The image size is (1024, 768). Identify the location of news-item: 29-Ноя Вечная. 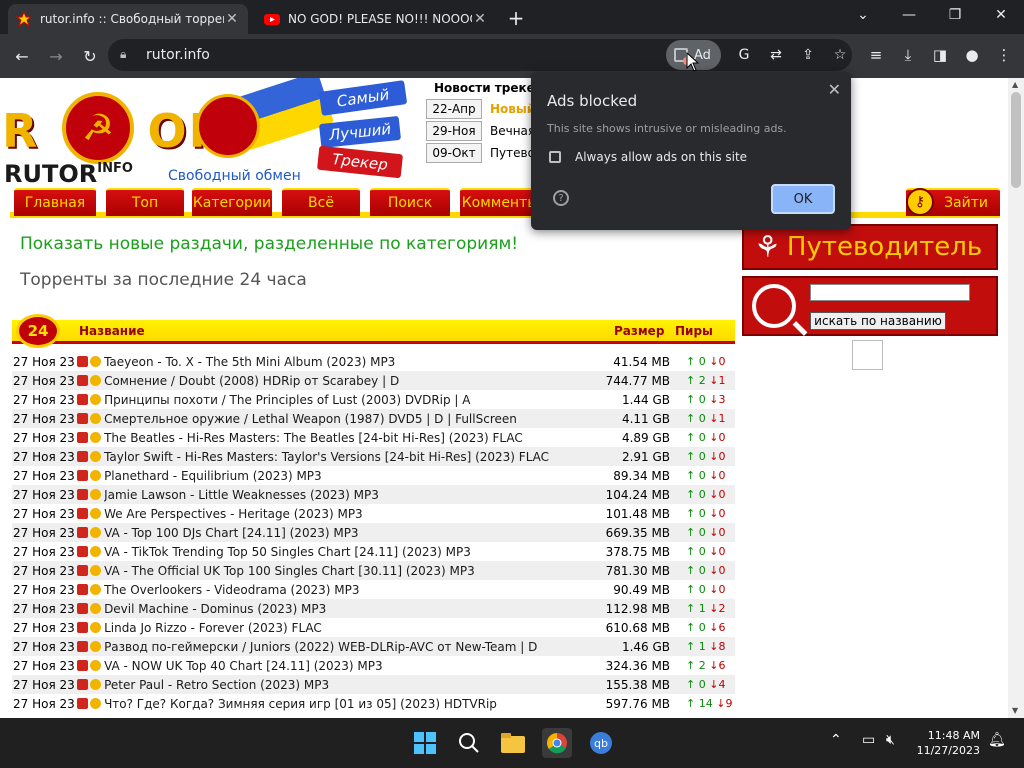
(480, 131).